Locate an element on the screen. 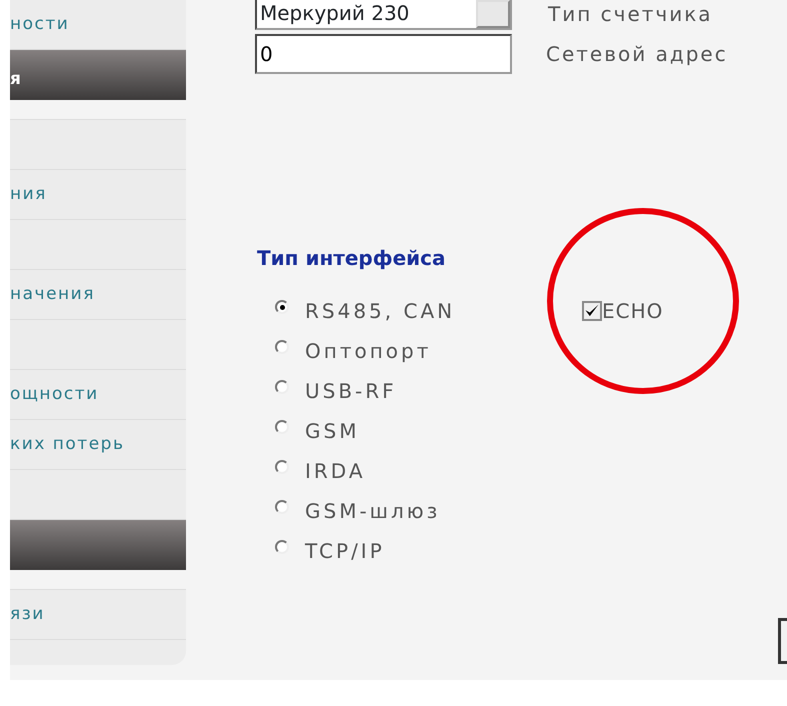 This screenshot has height=706, width=787. sidebar-item: ких потерь is located at coordinates (98, 445).